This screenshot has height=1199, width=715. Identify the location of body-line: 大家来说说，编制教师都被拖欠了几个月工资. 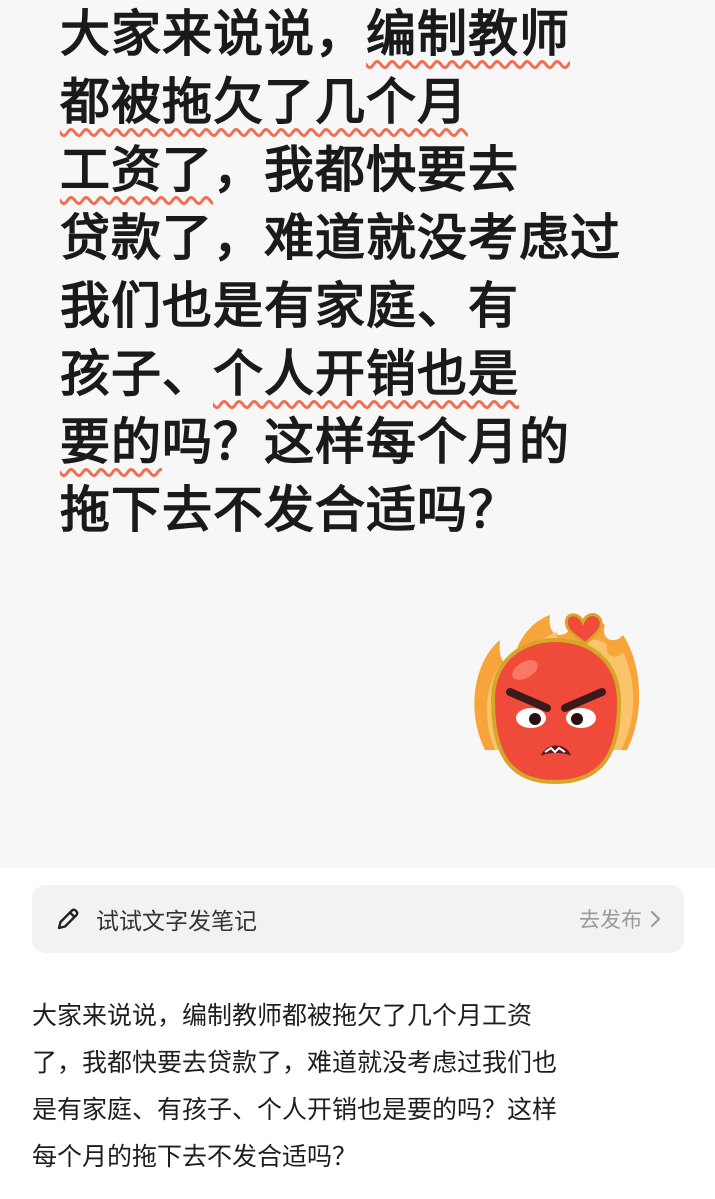
(282, 1015).